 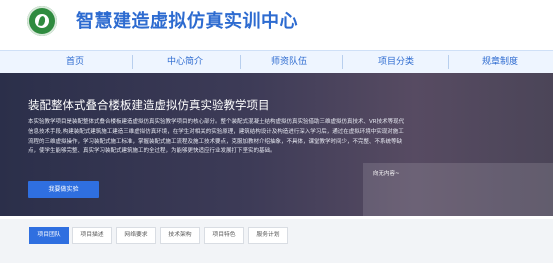 I want to click on main-nav: 首页 中心简介 师资队伍 项目分类 规章制度, so click(x=276, y=62).